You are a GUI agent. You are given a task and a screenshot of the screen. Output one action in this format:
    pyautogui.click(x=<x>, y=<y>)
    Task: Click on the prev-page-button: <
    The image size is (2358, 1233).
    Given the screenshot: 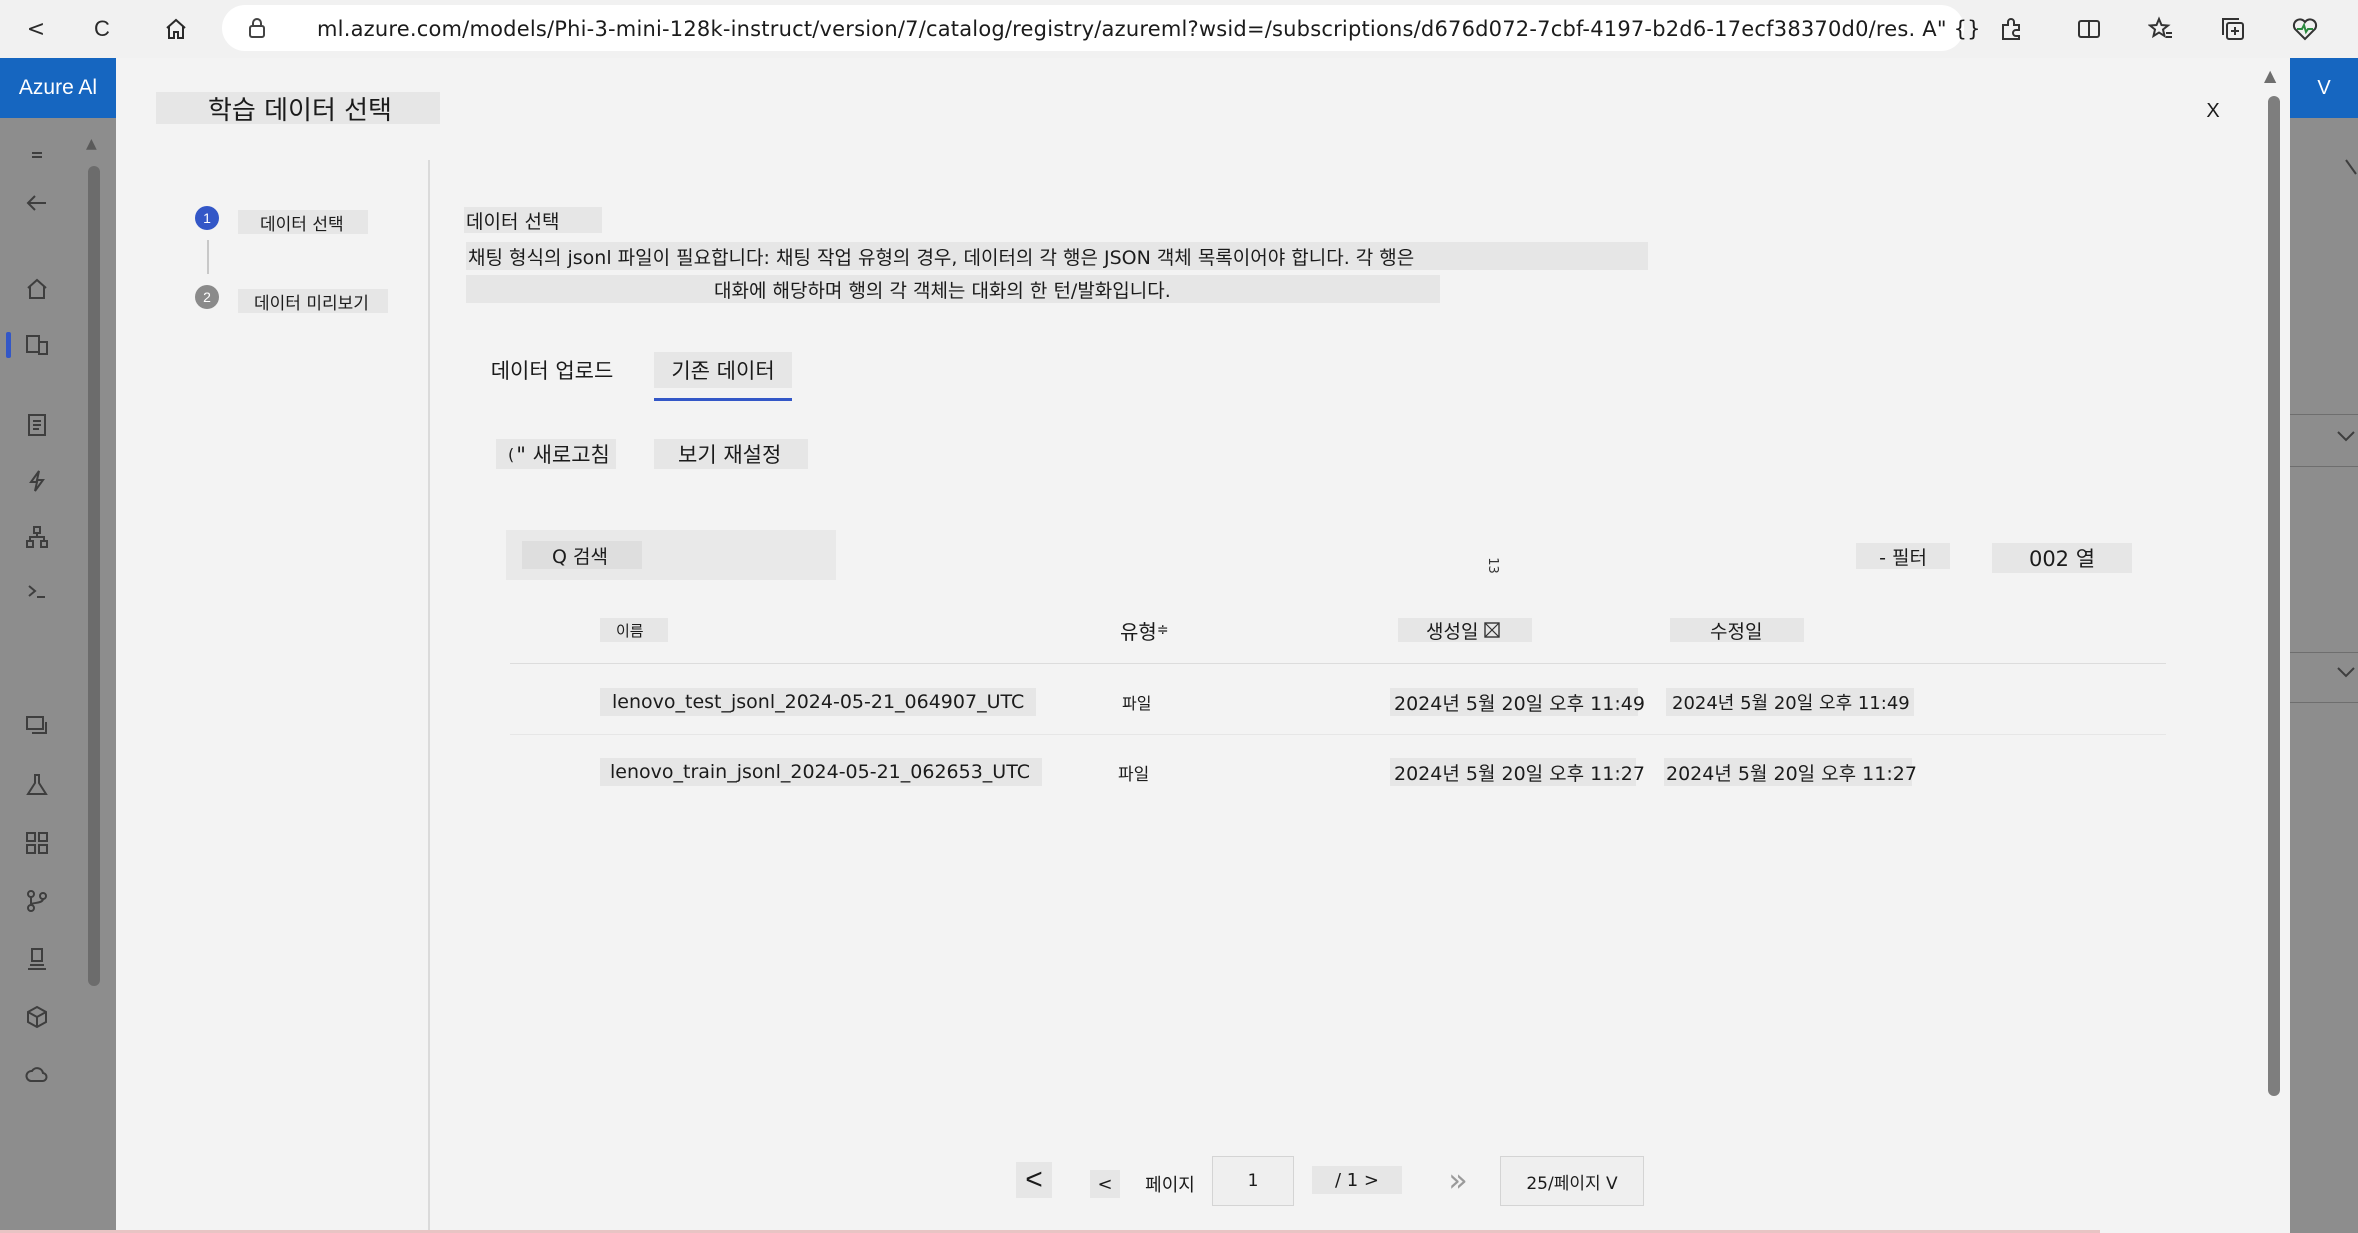 What is the action you would take?
    pyautogui.click(x=1105, y=1184)
    